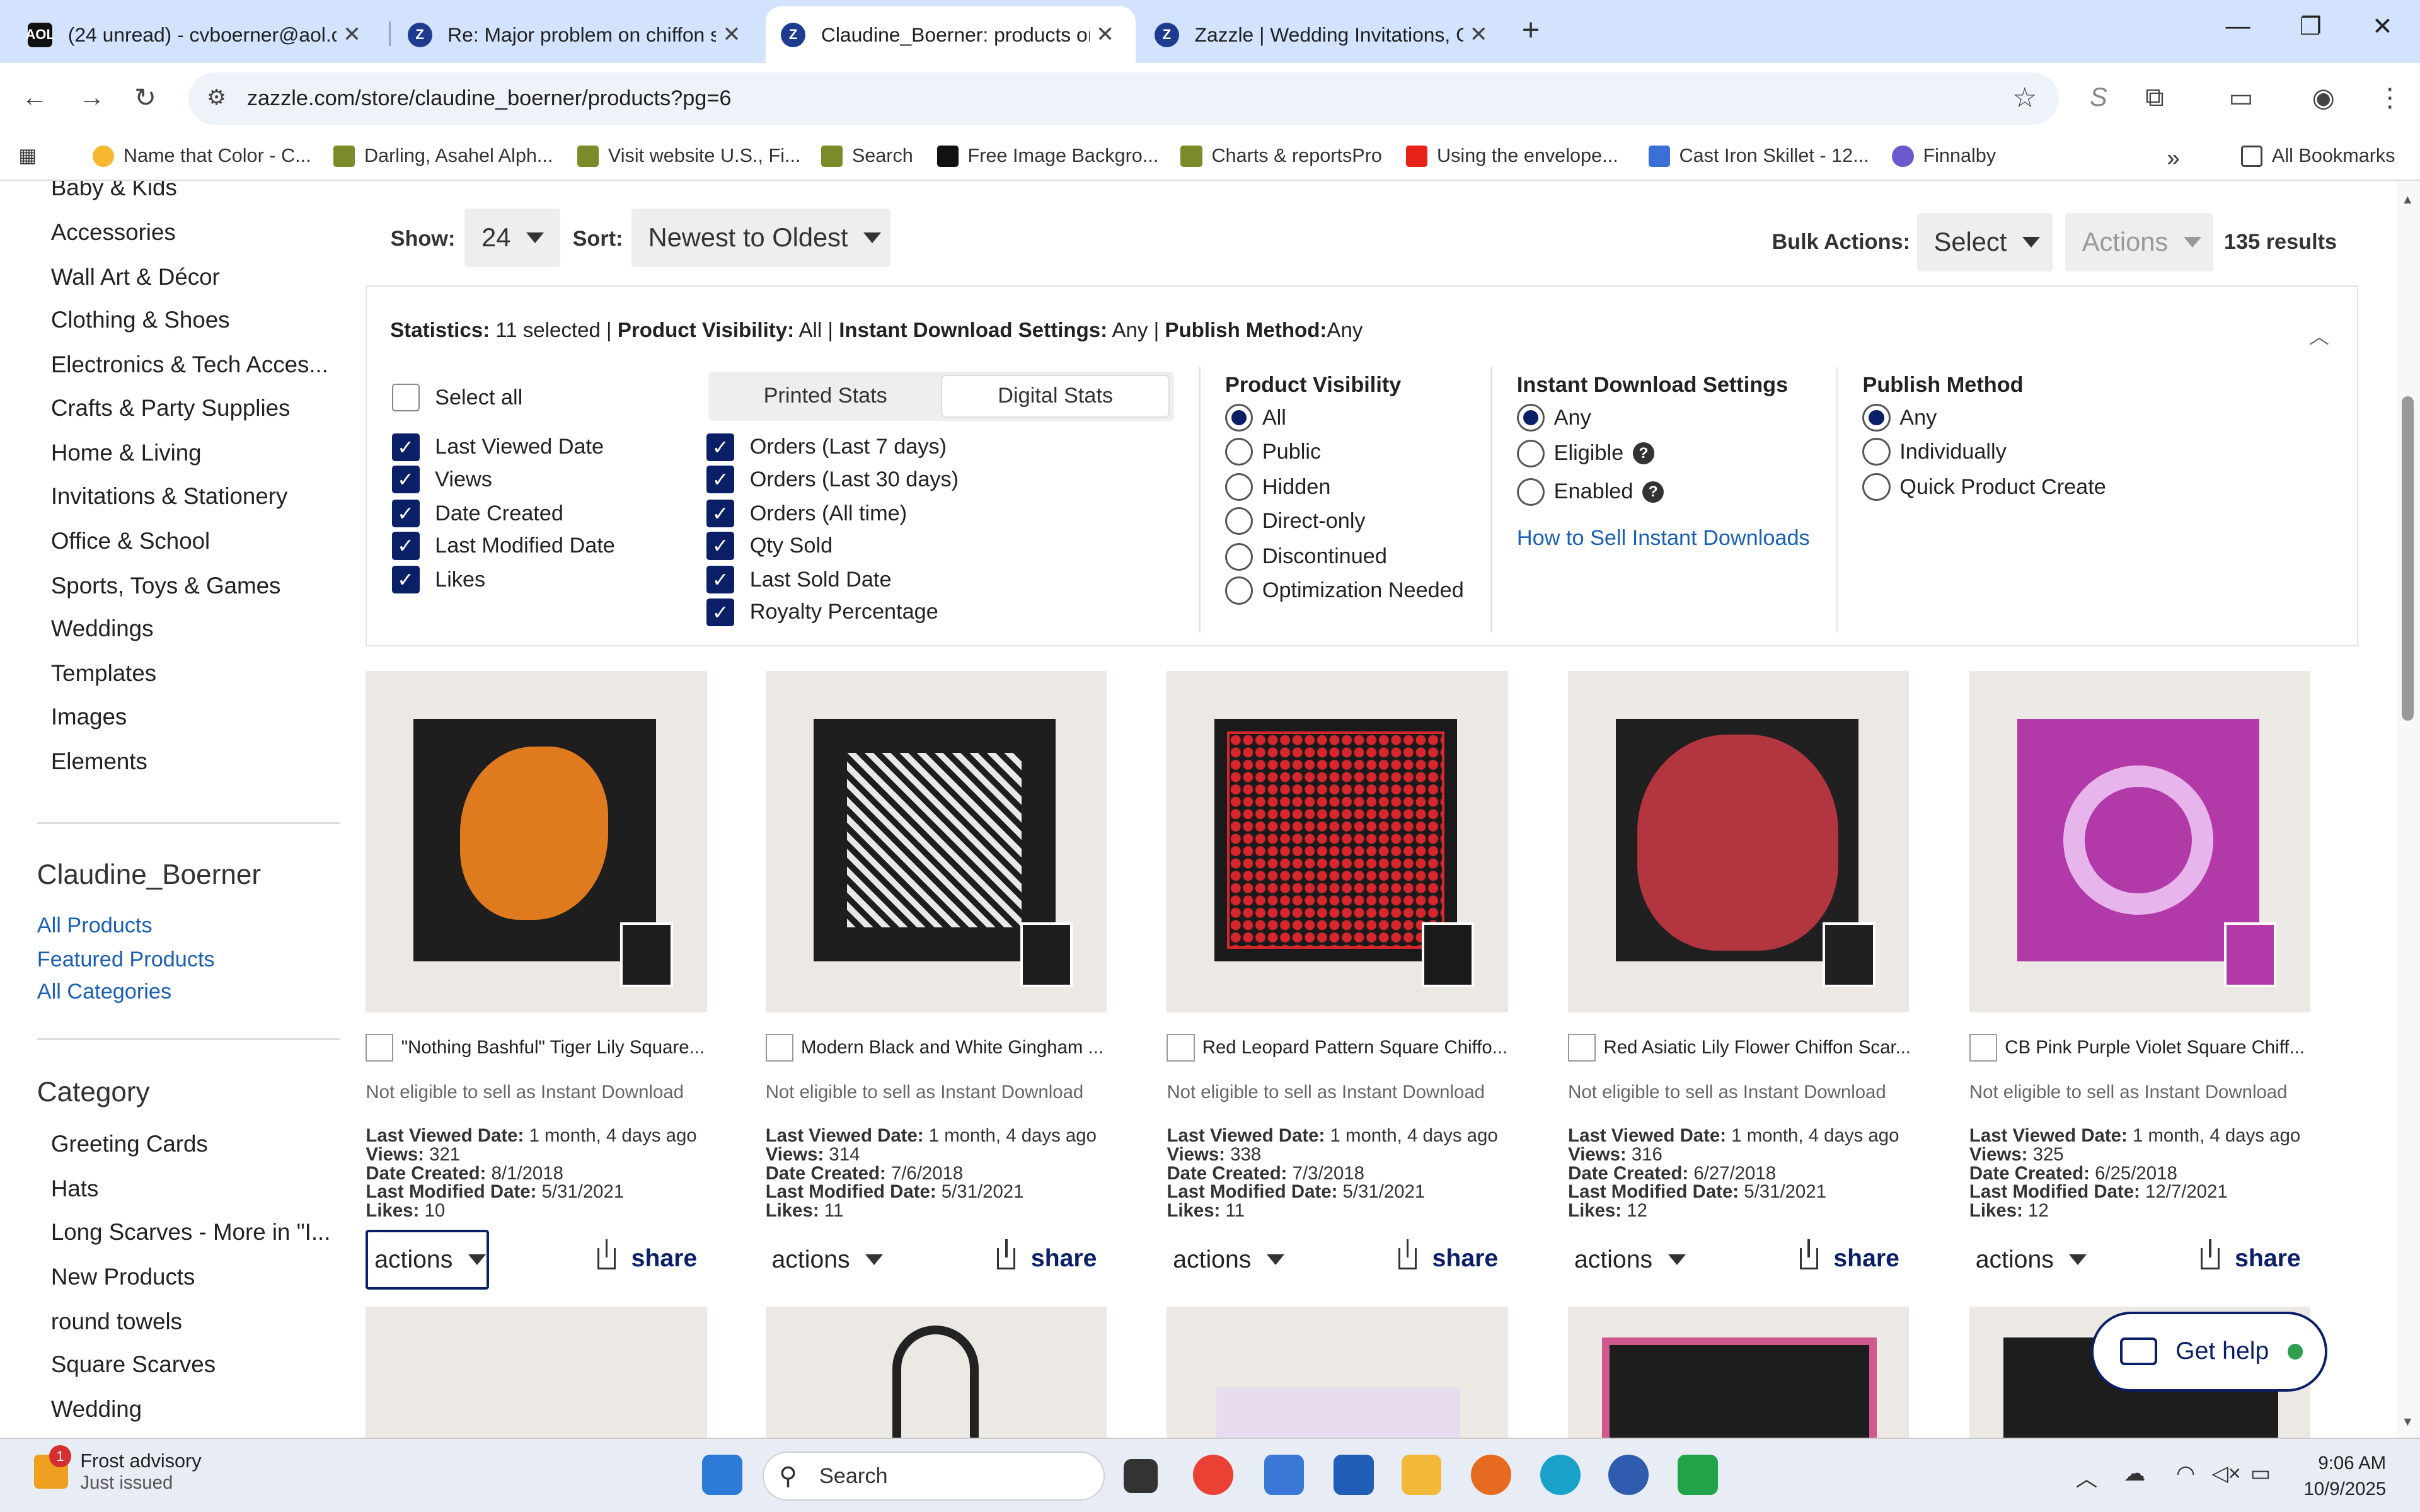 Image resolution: width=2420 pixels, height=1512 pixels. What do you see at coordinates (99, 761) in the screenshot?
I see `sidebar-link-elements: Elements` at bounding box center [99, 761].